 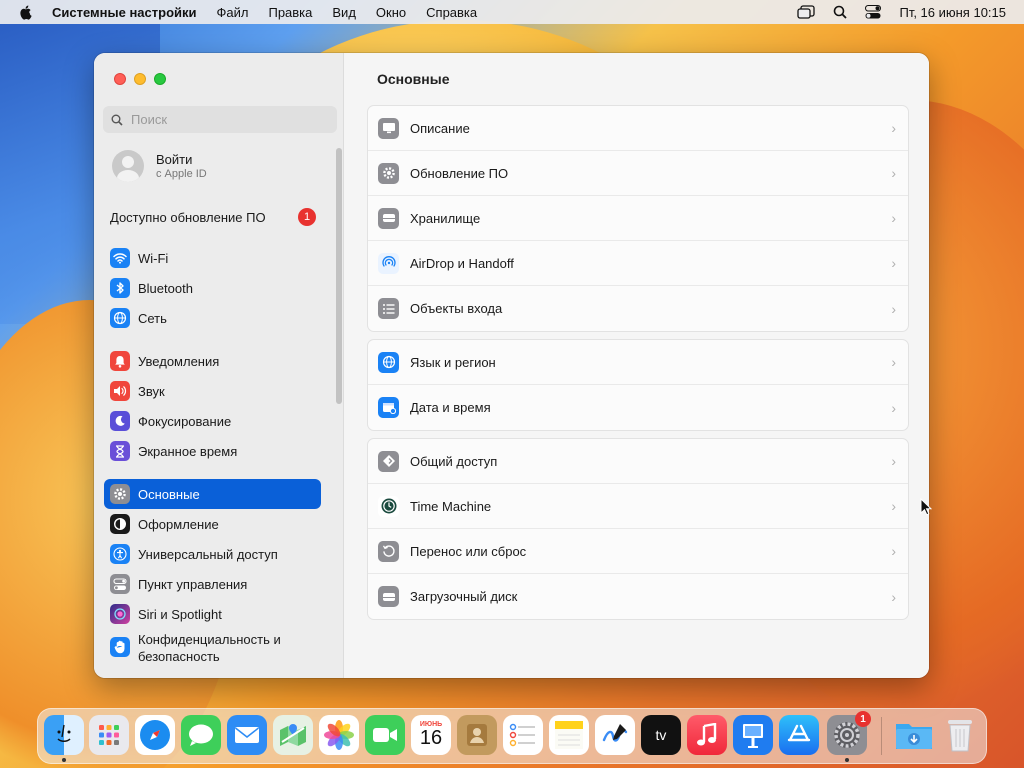 I want to click on apple-id-signin: Войти с Apple ID, so click(x=159, y=166).